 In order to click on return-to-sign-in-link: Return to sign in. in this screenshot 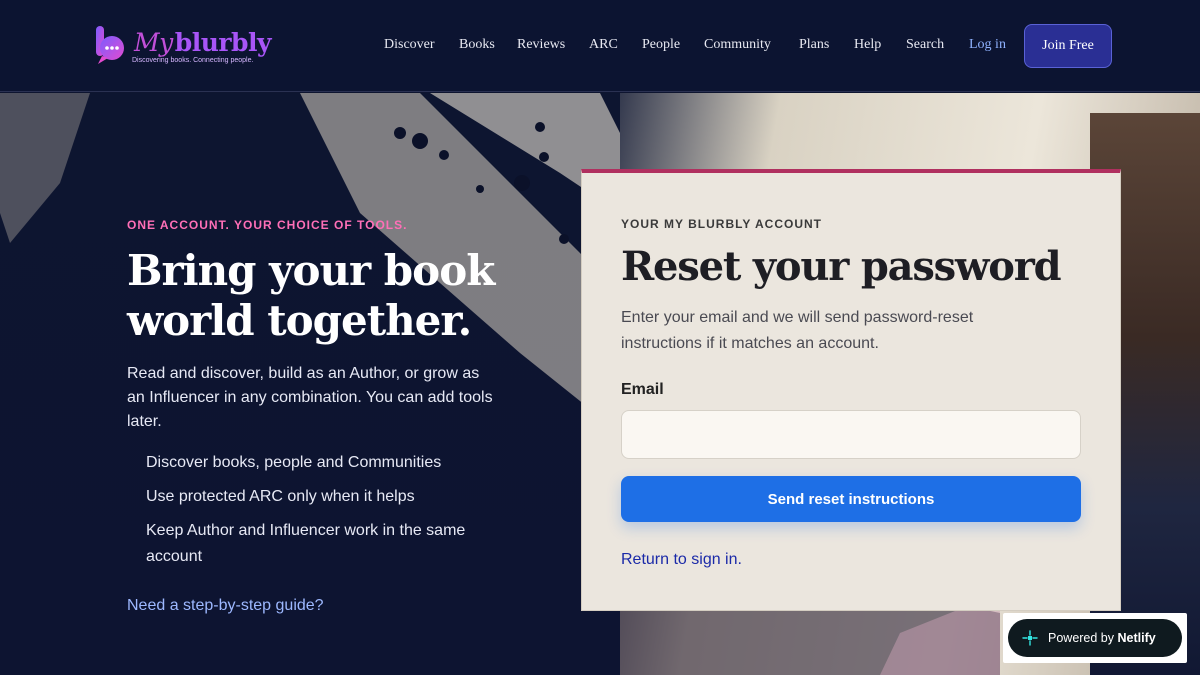, I will do `click(681, 560)`.